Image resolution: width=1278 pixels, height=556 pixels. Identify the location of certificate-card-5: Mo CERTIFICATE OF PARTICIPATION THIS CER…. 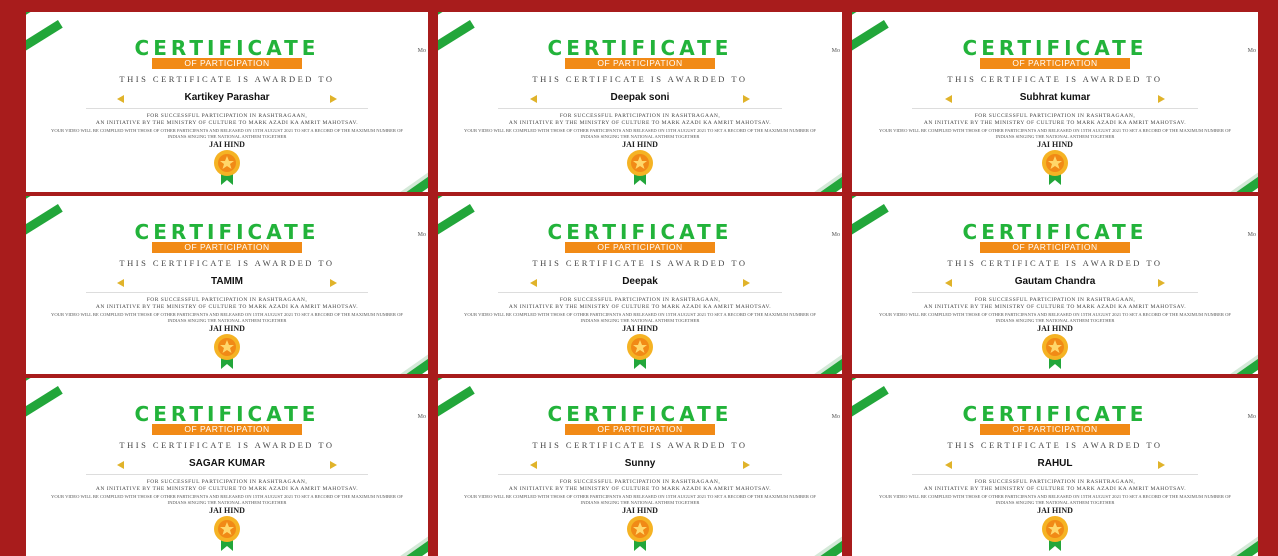
(640, 285).